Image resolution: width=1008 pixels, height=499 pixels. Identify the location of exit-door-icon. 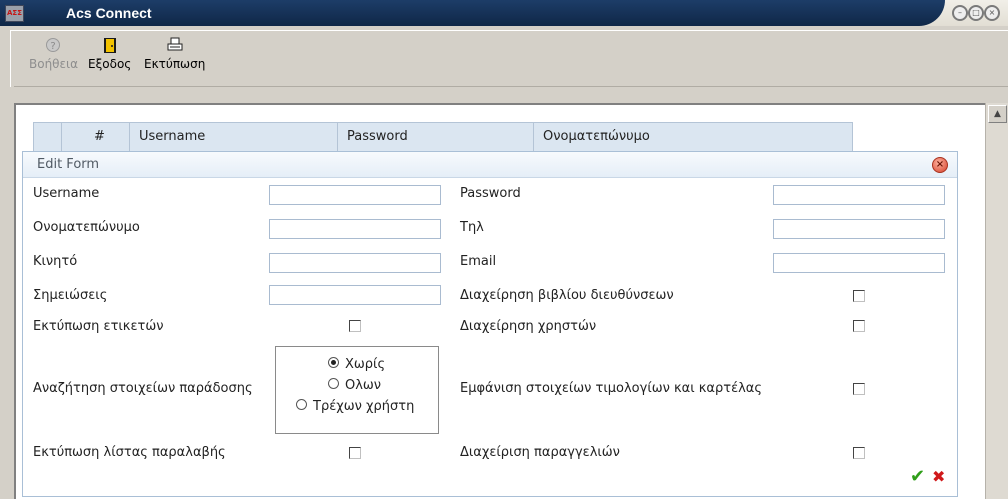
(109, 46).